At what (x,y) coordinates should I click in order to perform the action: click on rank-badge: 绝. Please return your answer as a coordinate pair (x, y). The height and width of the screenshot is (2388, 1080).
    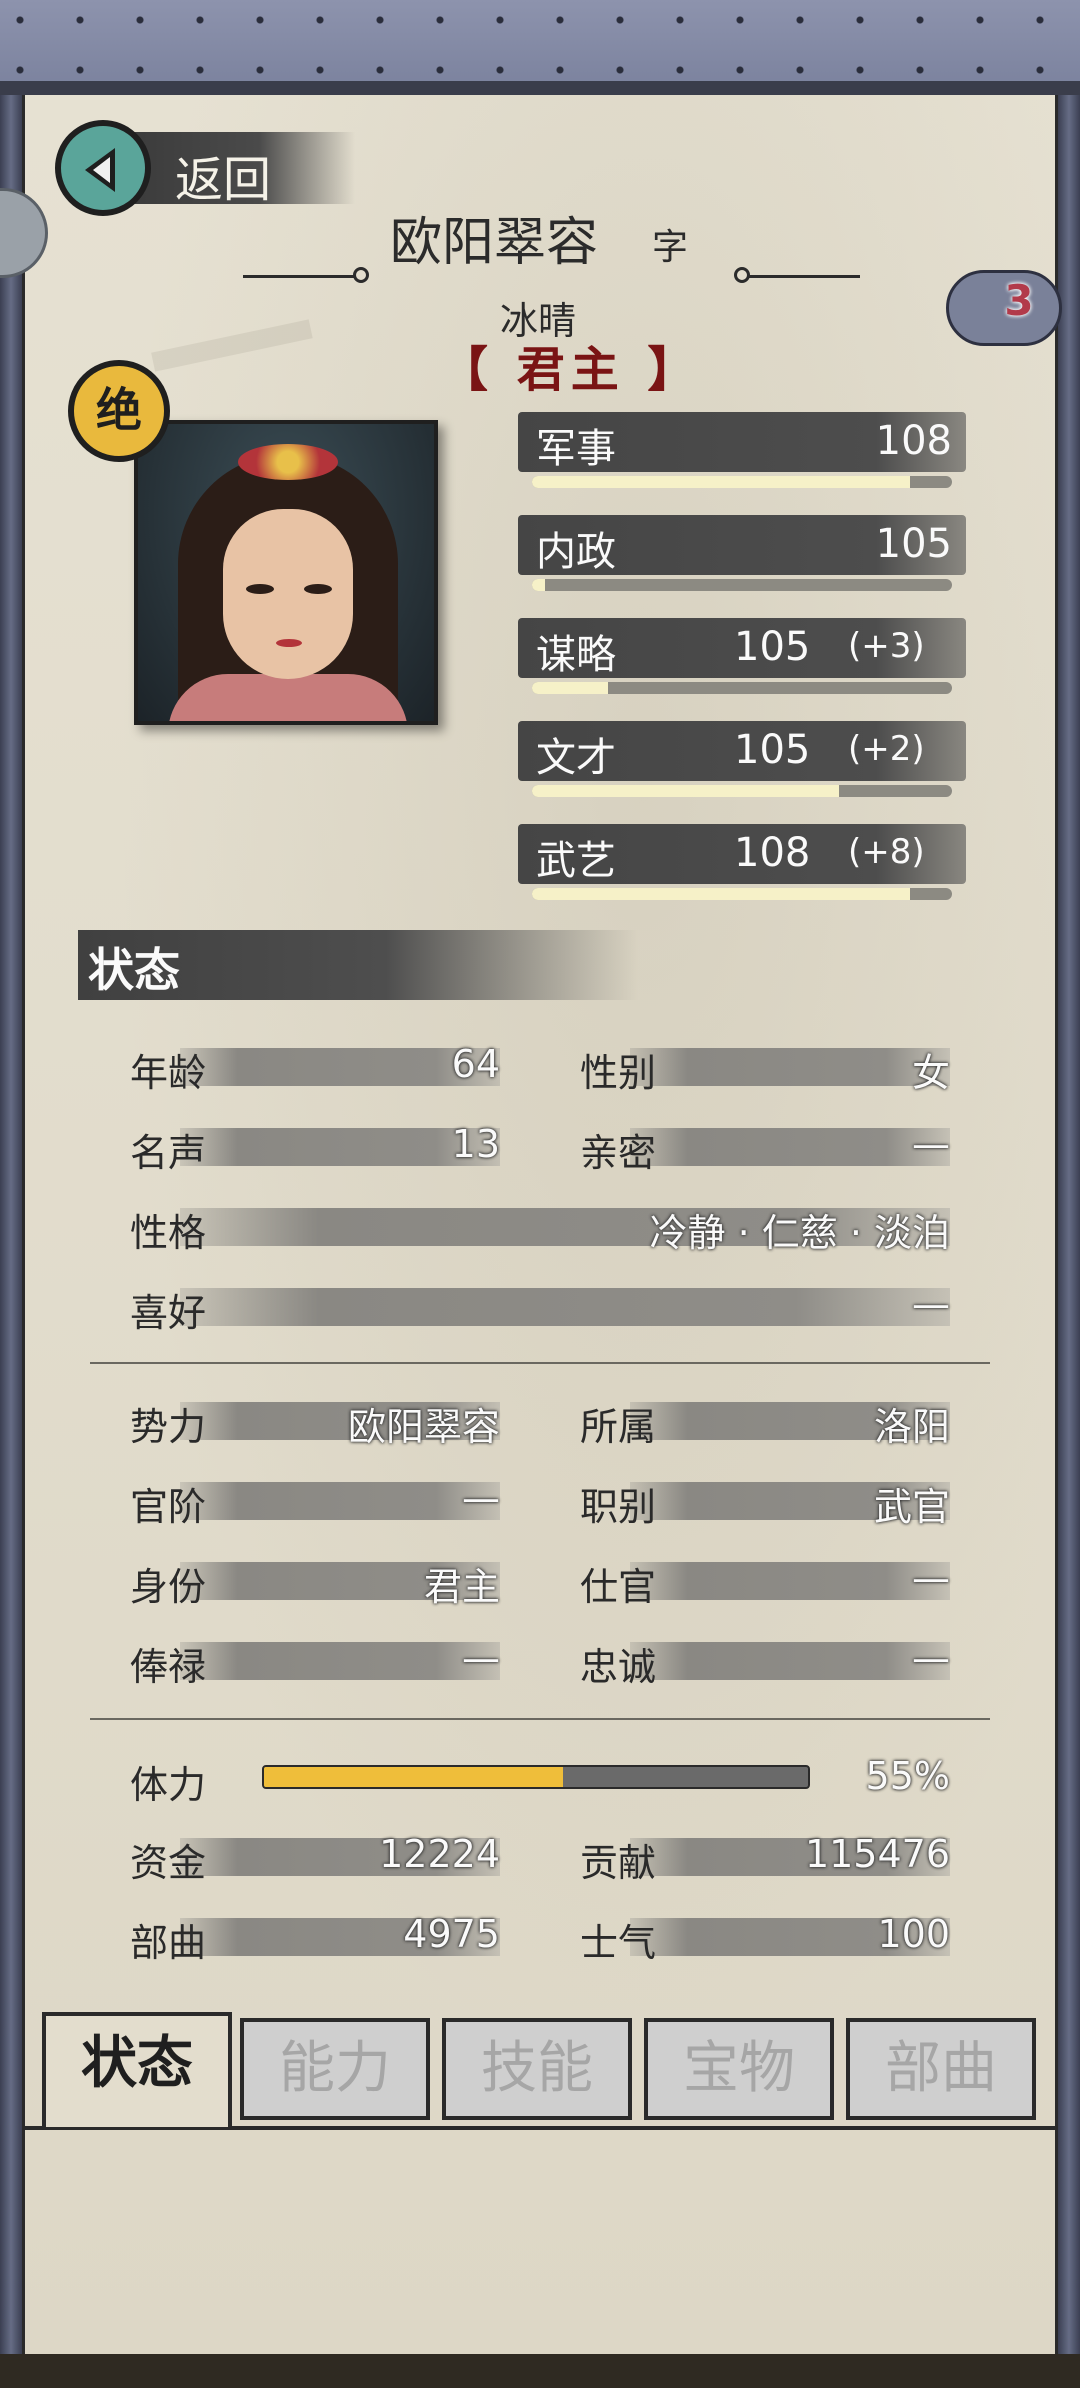
    Looking at the image, I should click on (119, 411).